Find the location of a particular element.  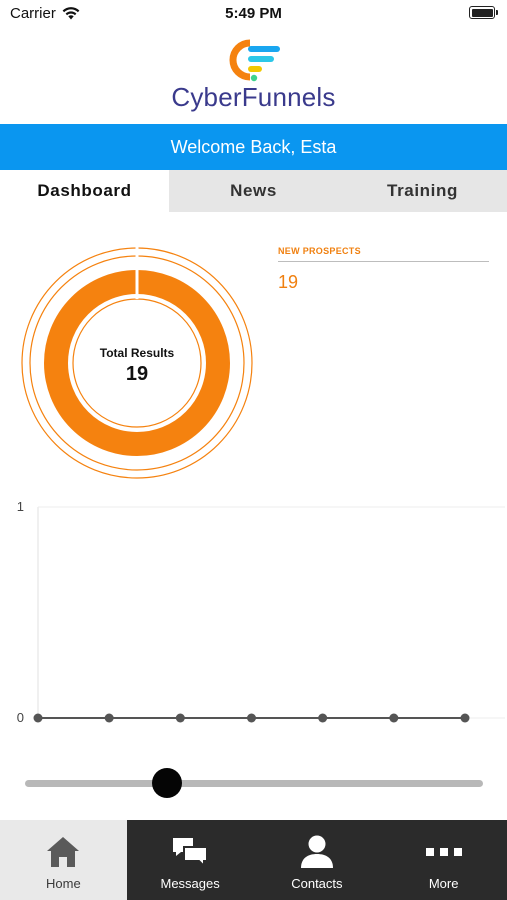

tab-training: Training is located at coordinates (422, 191).